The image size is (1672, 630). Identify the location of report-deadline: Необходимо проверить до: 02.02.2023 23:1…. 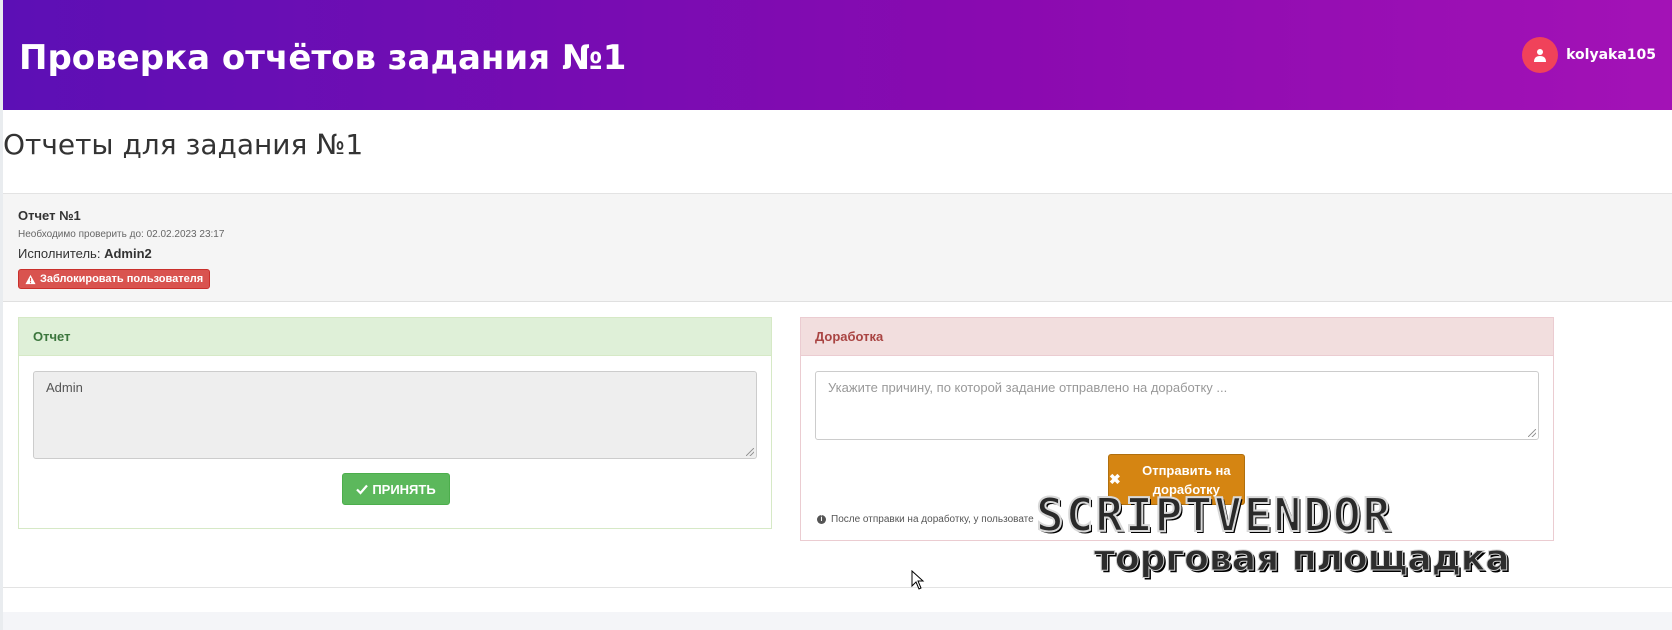
(121, 234).